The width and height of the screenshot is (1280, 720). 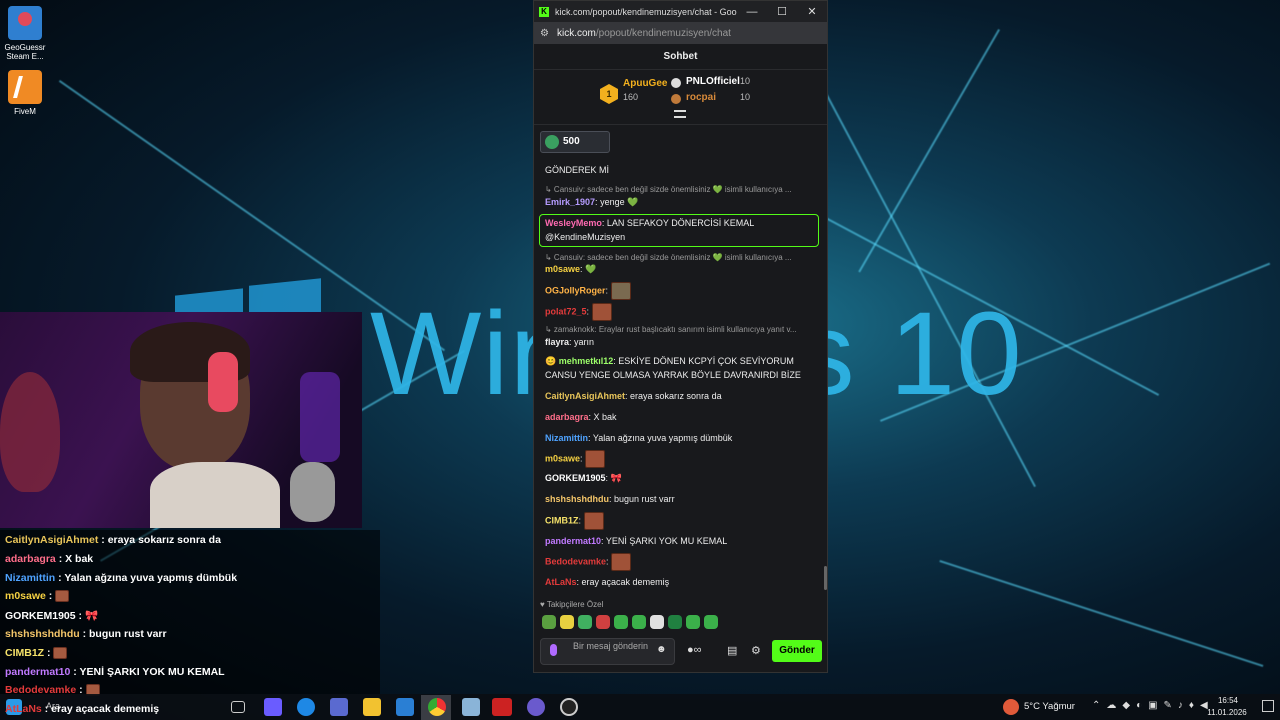 What do you see at coordinates (640, 707) in the screenshot?
I see `taskbar` at bounding box center [640, 707].